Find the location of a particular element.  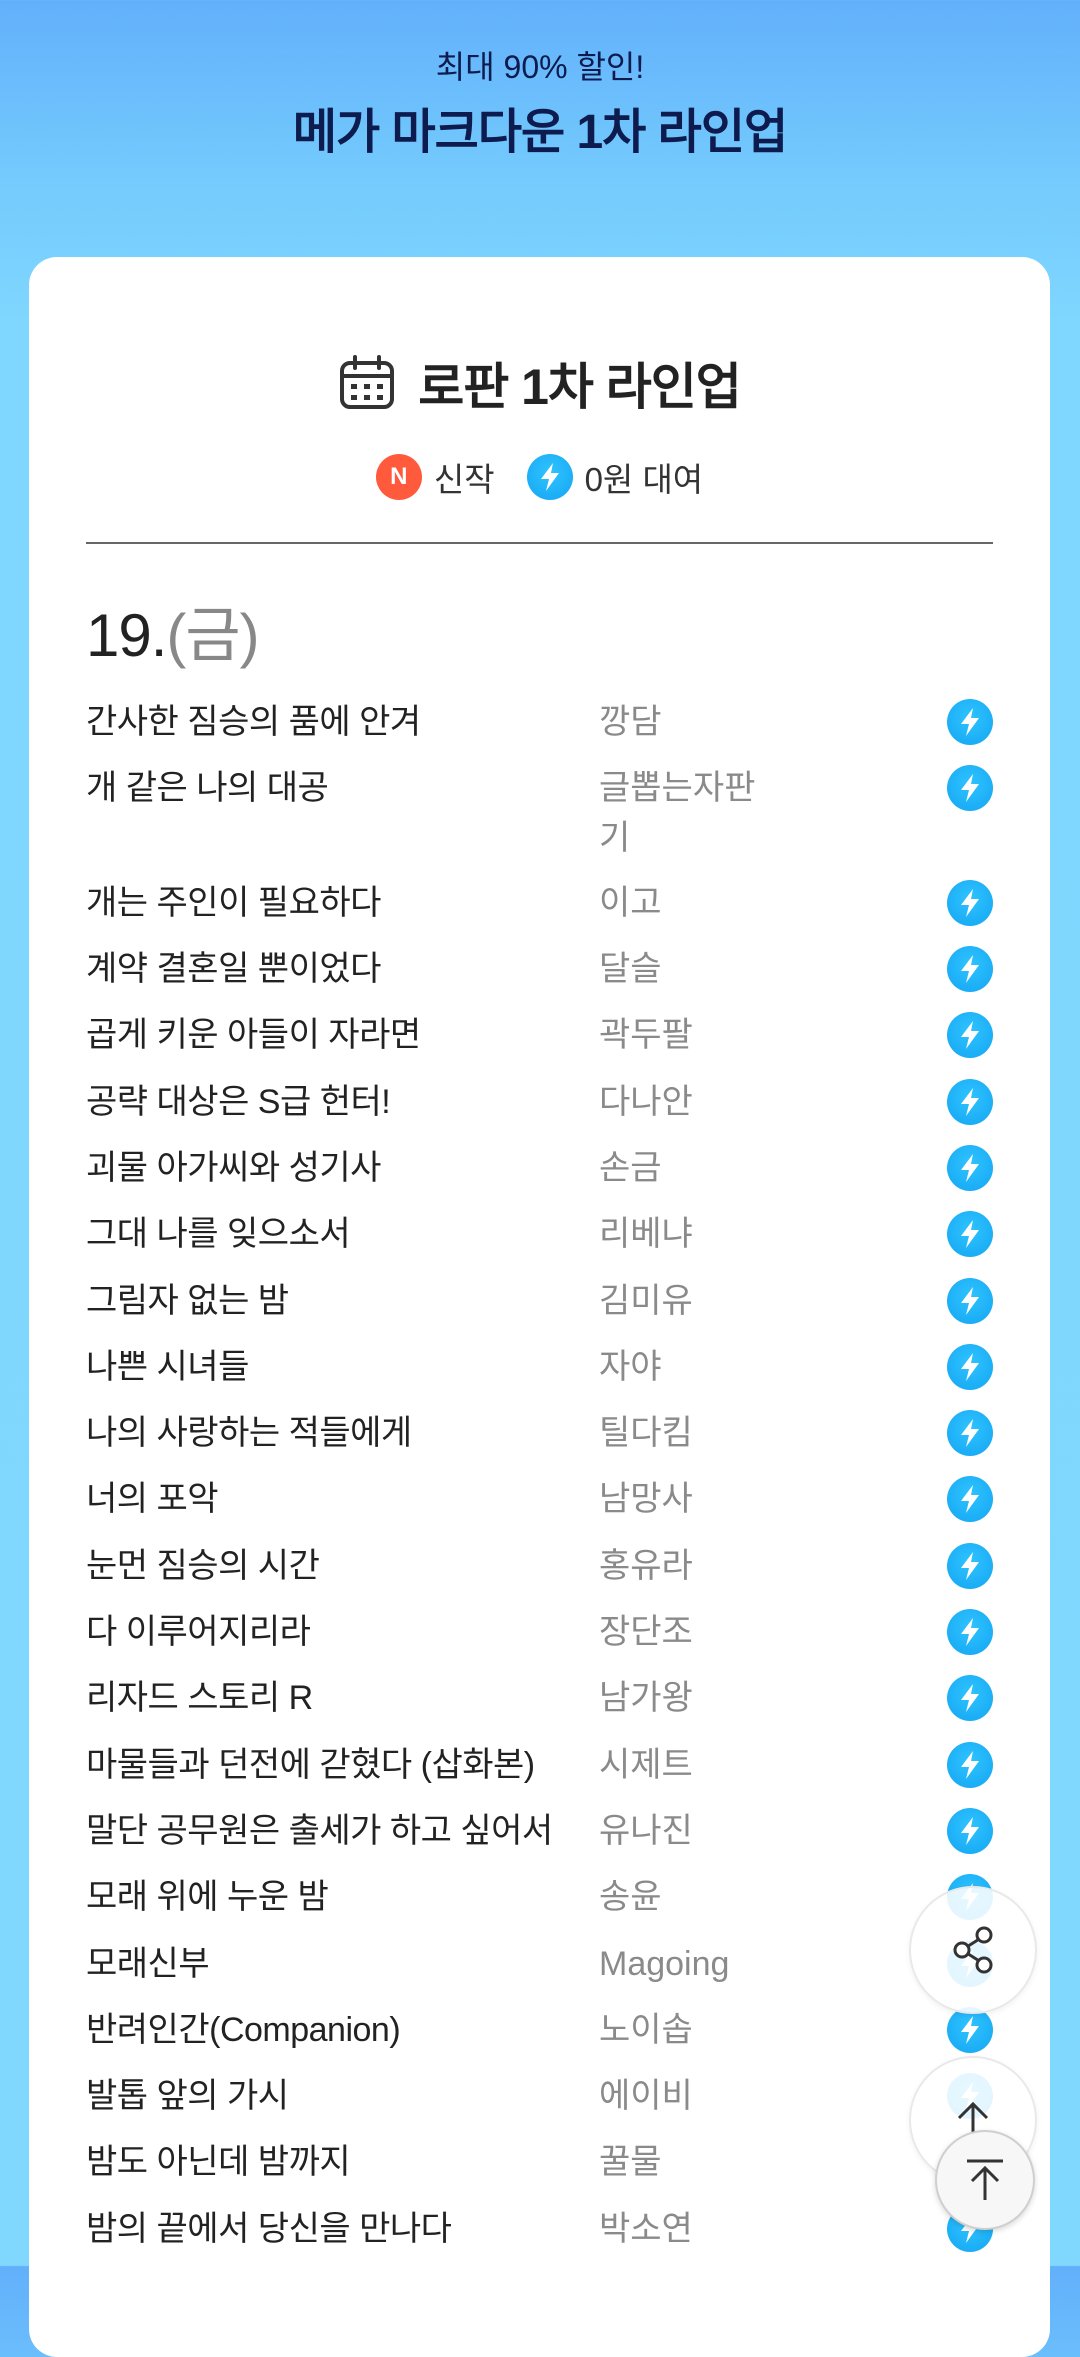

scroll-to-top-button is located at coordinates (985, 2180).